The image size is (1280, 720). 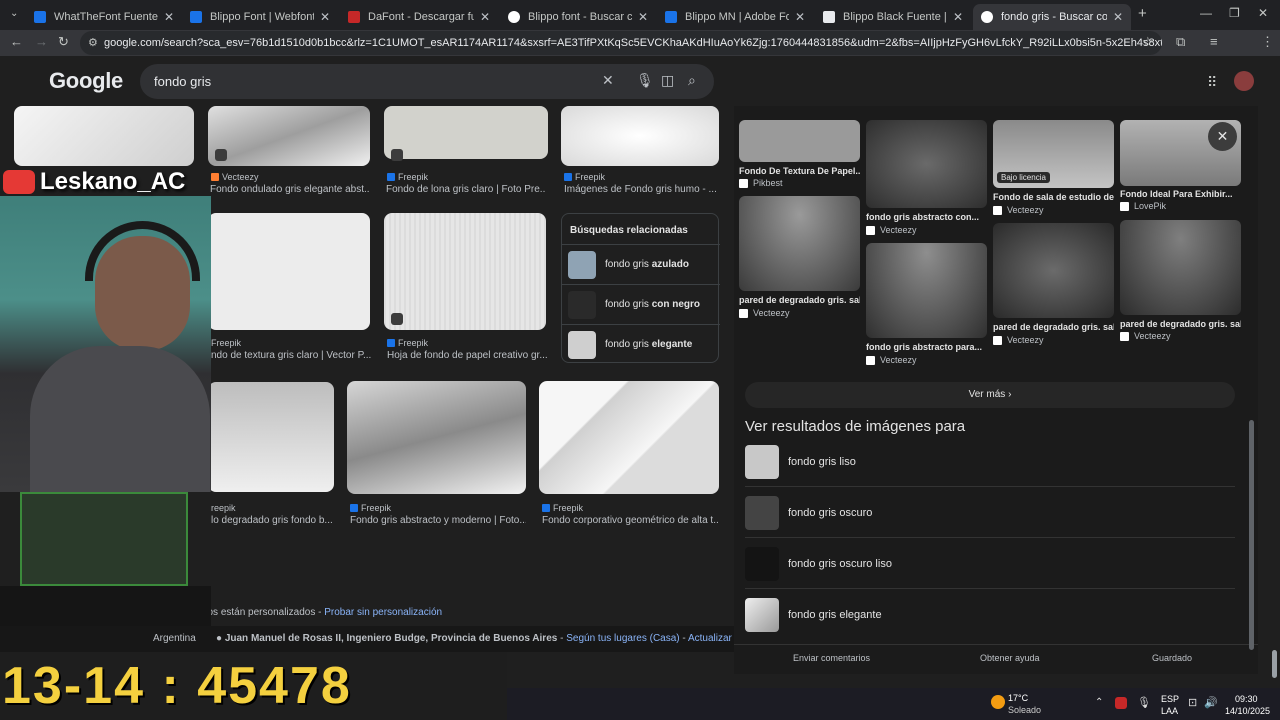 What do you see at coordinates (16, 41) in the screenshot?
I see `back-icon: ←` at bounding box center [16, 41].